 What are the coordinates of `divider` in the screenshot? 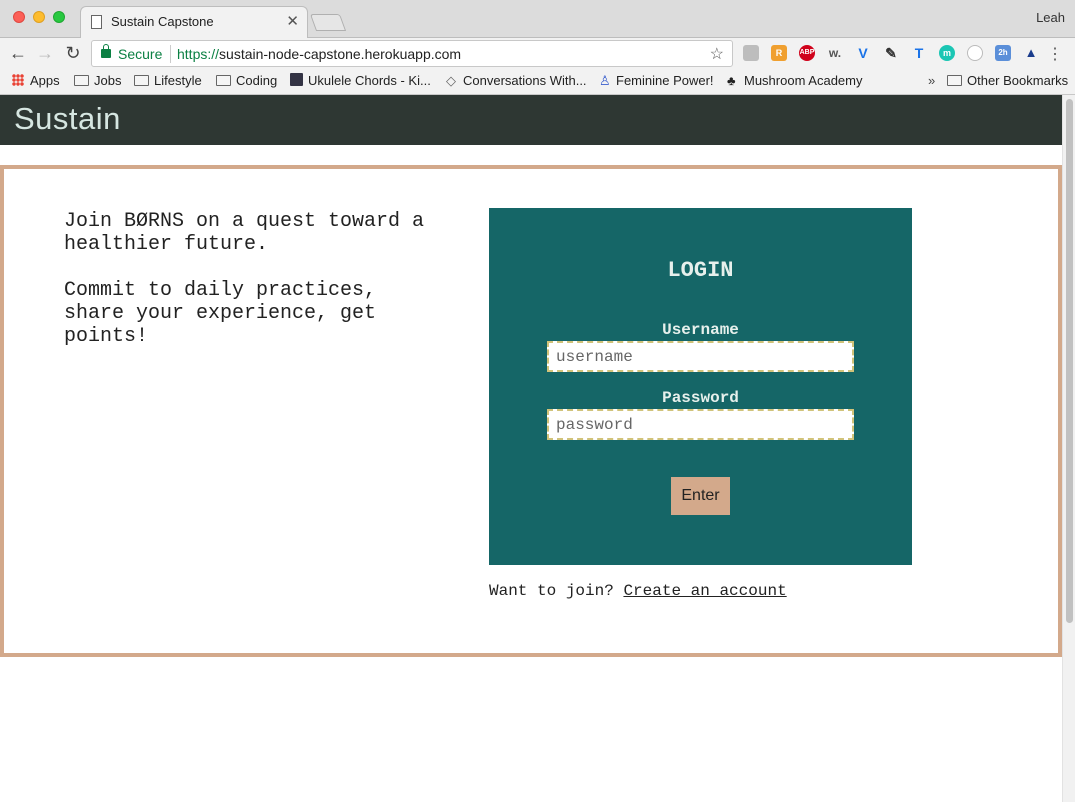 It's located at (170, 54).